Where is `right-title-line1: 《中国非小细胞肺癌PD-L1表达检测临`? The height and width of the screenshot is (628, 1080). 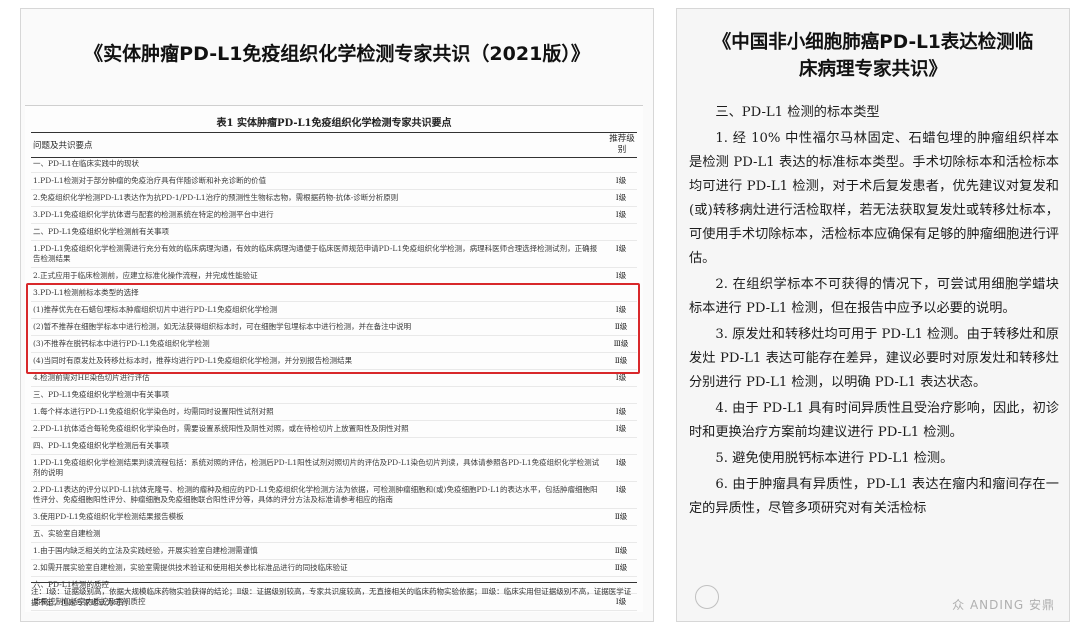
right-title-line1: 《中国非小细胞肺癌PD-L1表达检测临 is located at coordinates (873, 42).